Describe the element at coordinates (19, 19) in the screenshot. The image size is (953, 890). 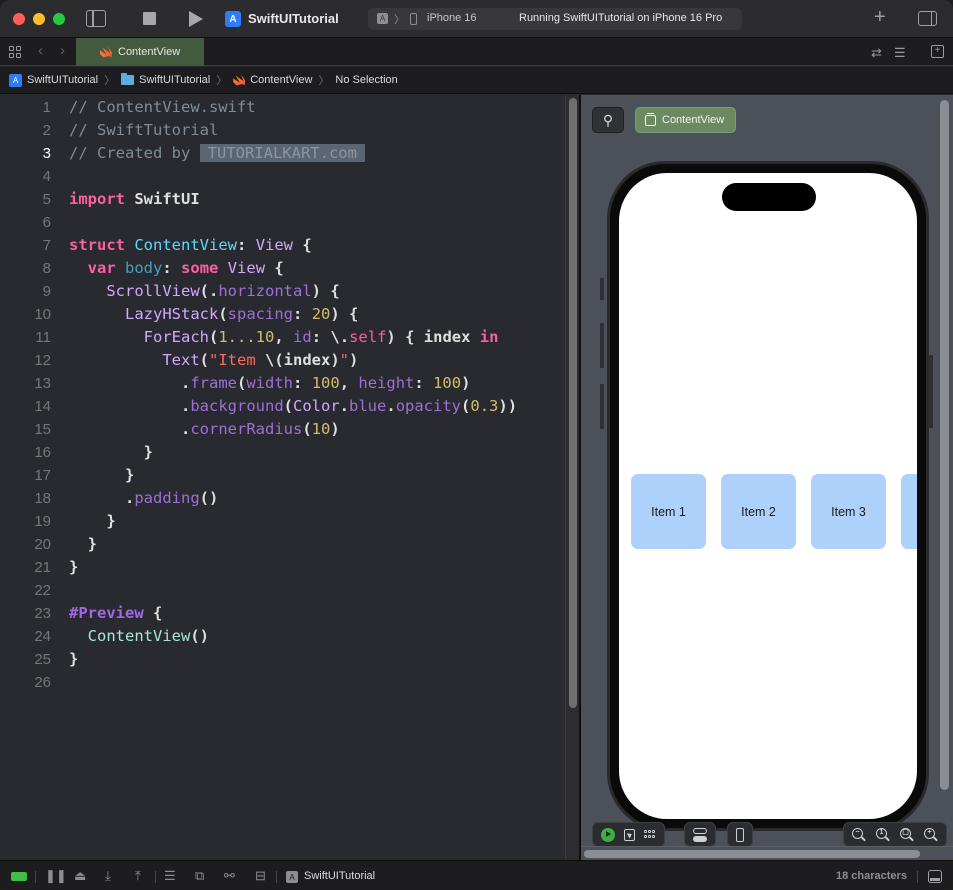
I see `close-window-button` at that location.